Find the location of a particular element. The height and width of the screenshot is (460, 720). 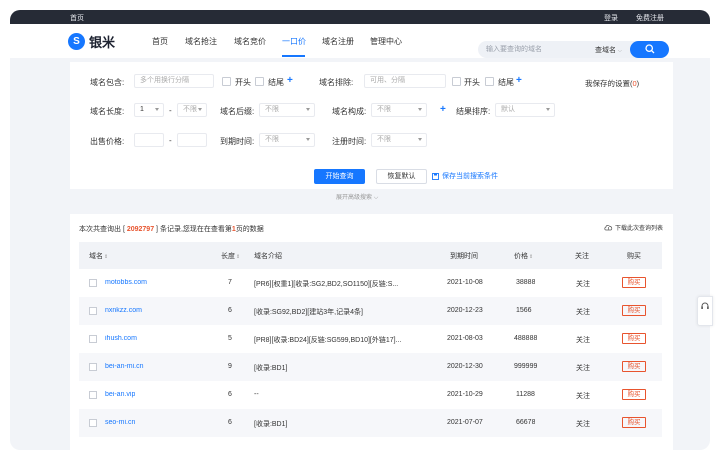

contains-add-icon: + is located at coordinates (290, 81).